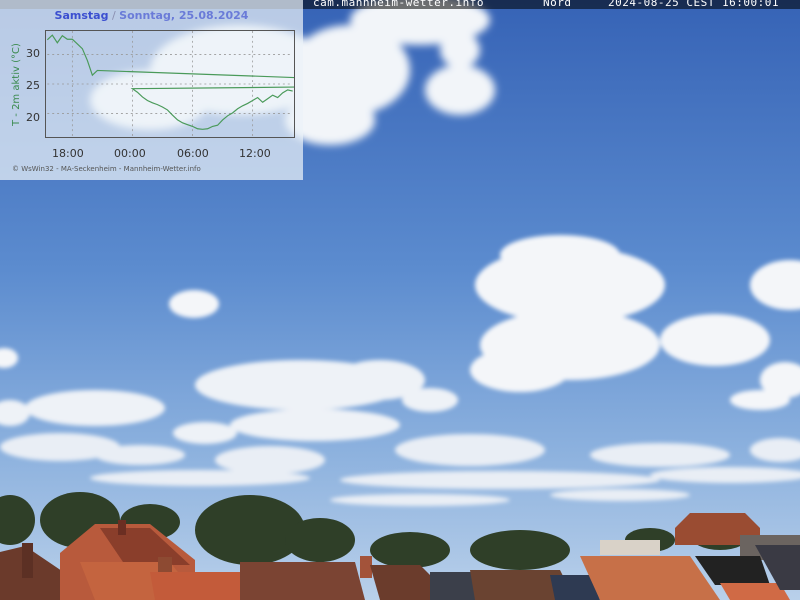  I want to click on grid-lines, so click(170, 84).